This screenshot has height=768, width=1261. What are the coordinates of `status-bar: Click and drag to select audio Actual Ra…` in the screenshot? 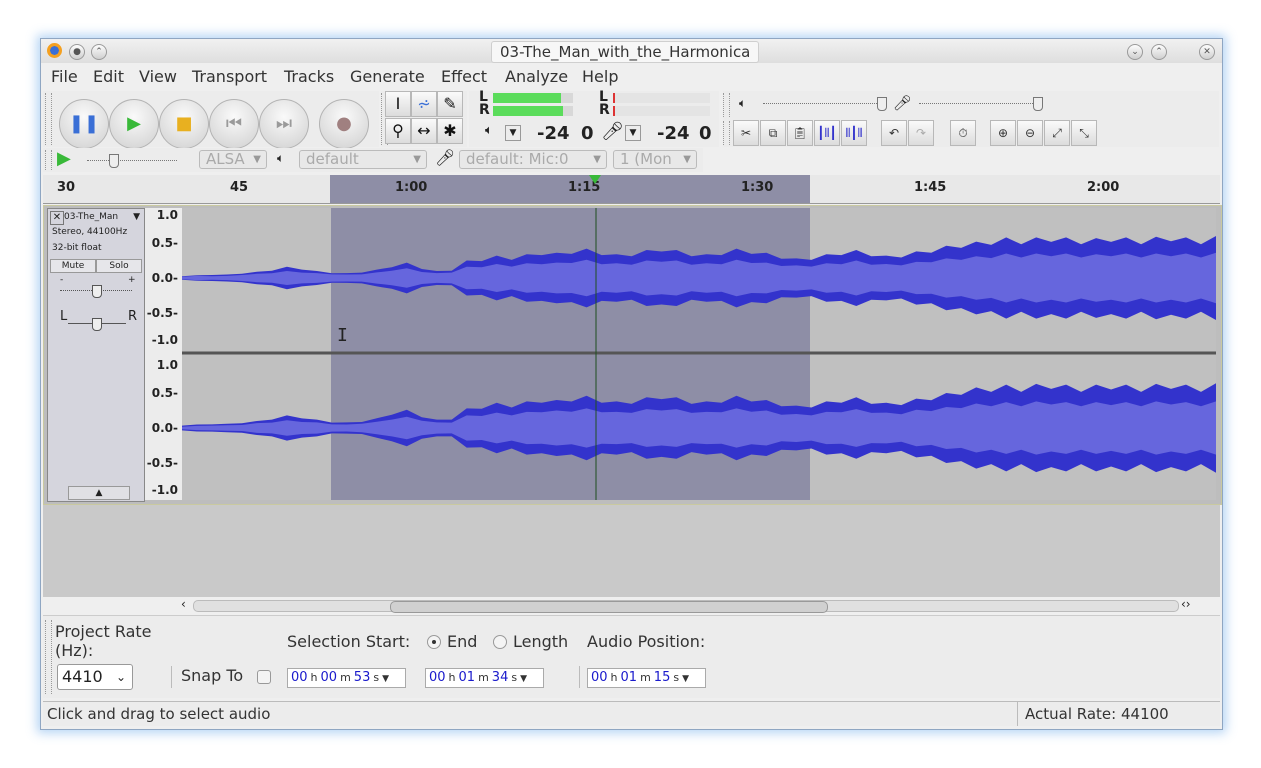 It's located at (631, 713).